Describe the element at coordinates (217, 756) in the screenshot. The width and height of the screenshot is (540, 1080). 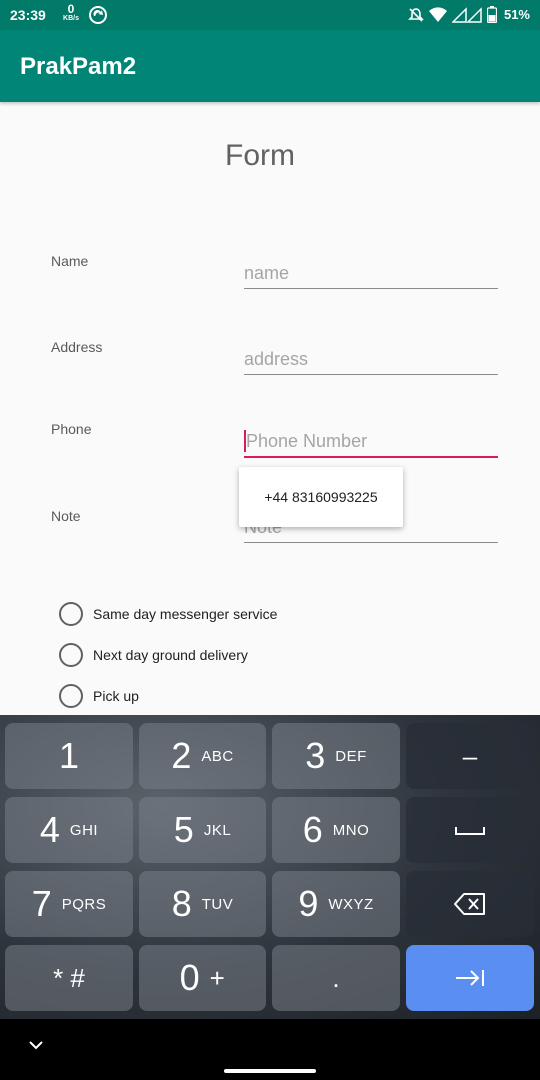
I see `key-letters: ABC` at that location.